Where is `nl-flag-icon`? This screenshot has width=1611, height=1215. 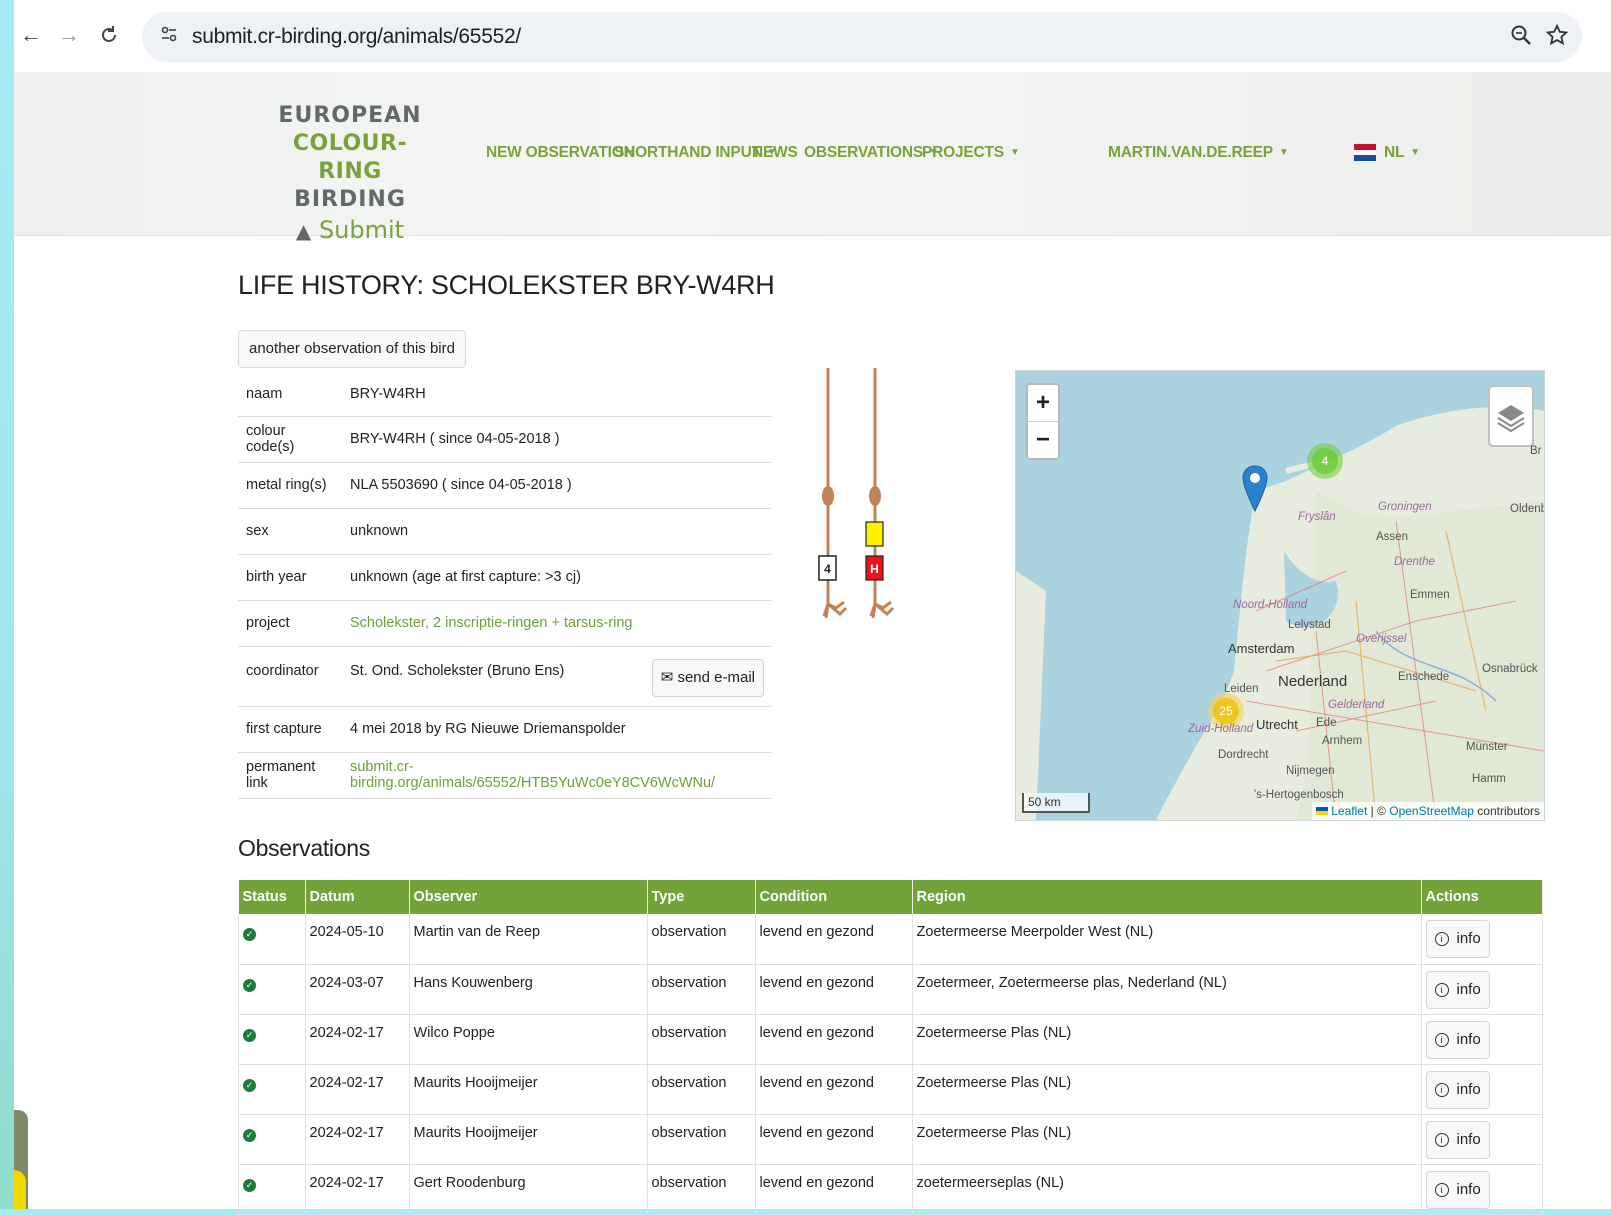 nl-flag-icon is located at coordinates (1365, 152).